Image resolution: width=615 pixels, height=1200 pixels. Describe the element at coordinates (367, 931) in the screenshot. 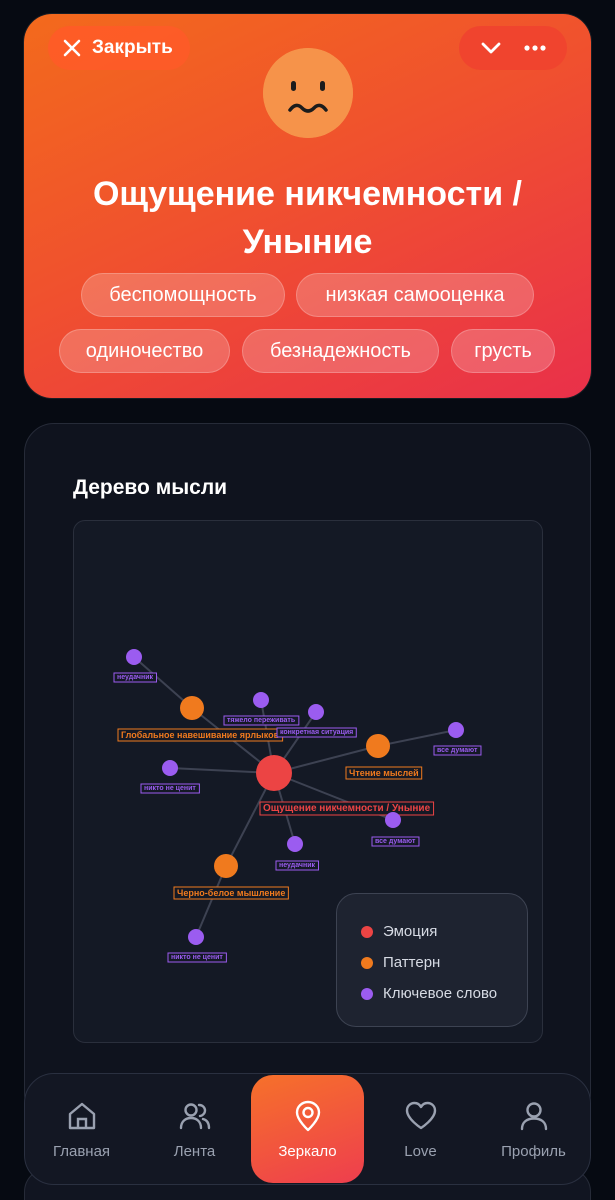

I see `legend-emotion-dot` at that location.